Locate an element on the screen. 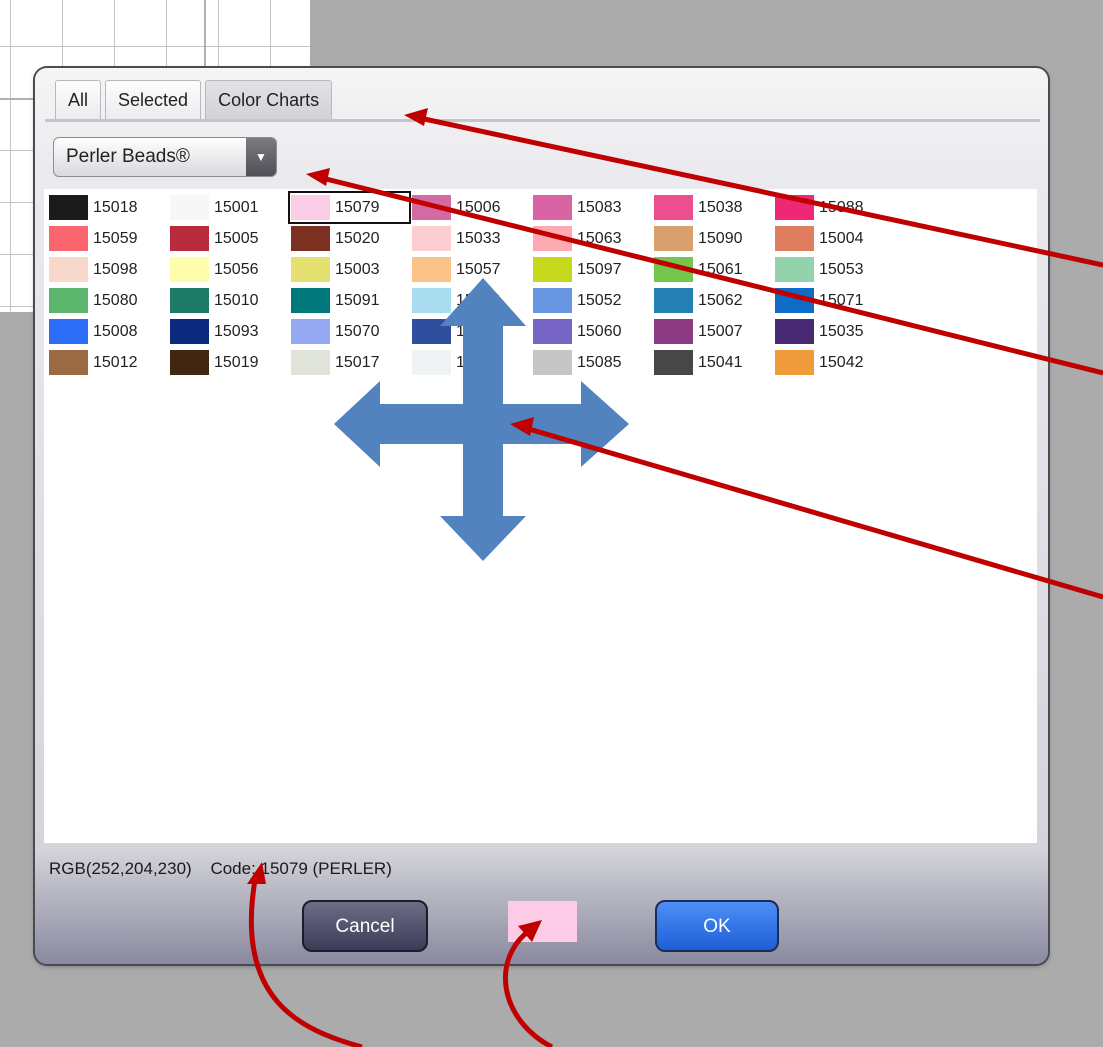 The height and width of the screenshot is (1047, 1103). swatch-15041: 15041 is located at coordinates (712, 362).